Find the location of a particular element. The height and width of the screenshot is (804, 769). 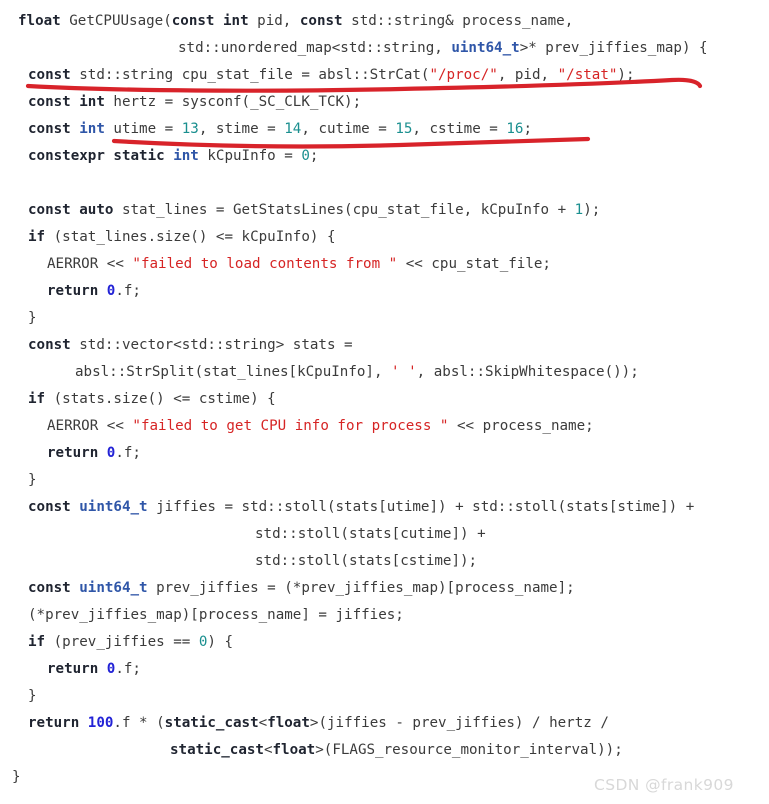

code-token-plain: hertz = sysconf(_SC_CLK_TCK); is located at coordinates (233, 102).